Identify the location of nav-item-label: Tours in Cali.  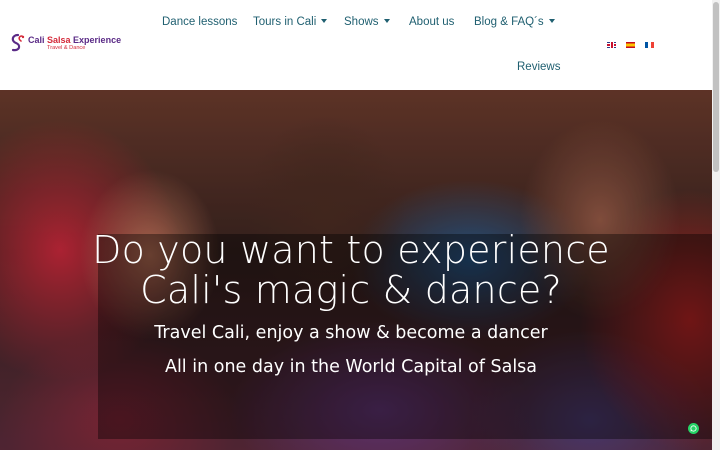
(285, 22).